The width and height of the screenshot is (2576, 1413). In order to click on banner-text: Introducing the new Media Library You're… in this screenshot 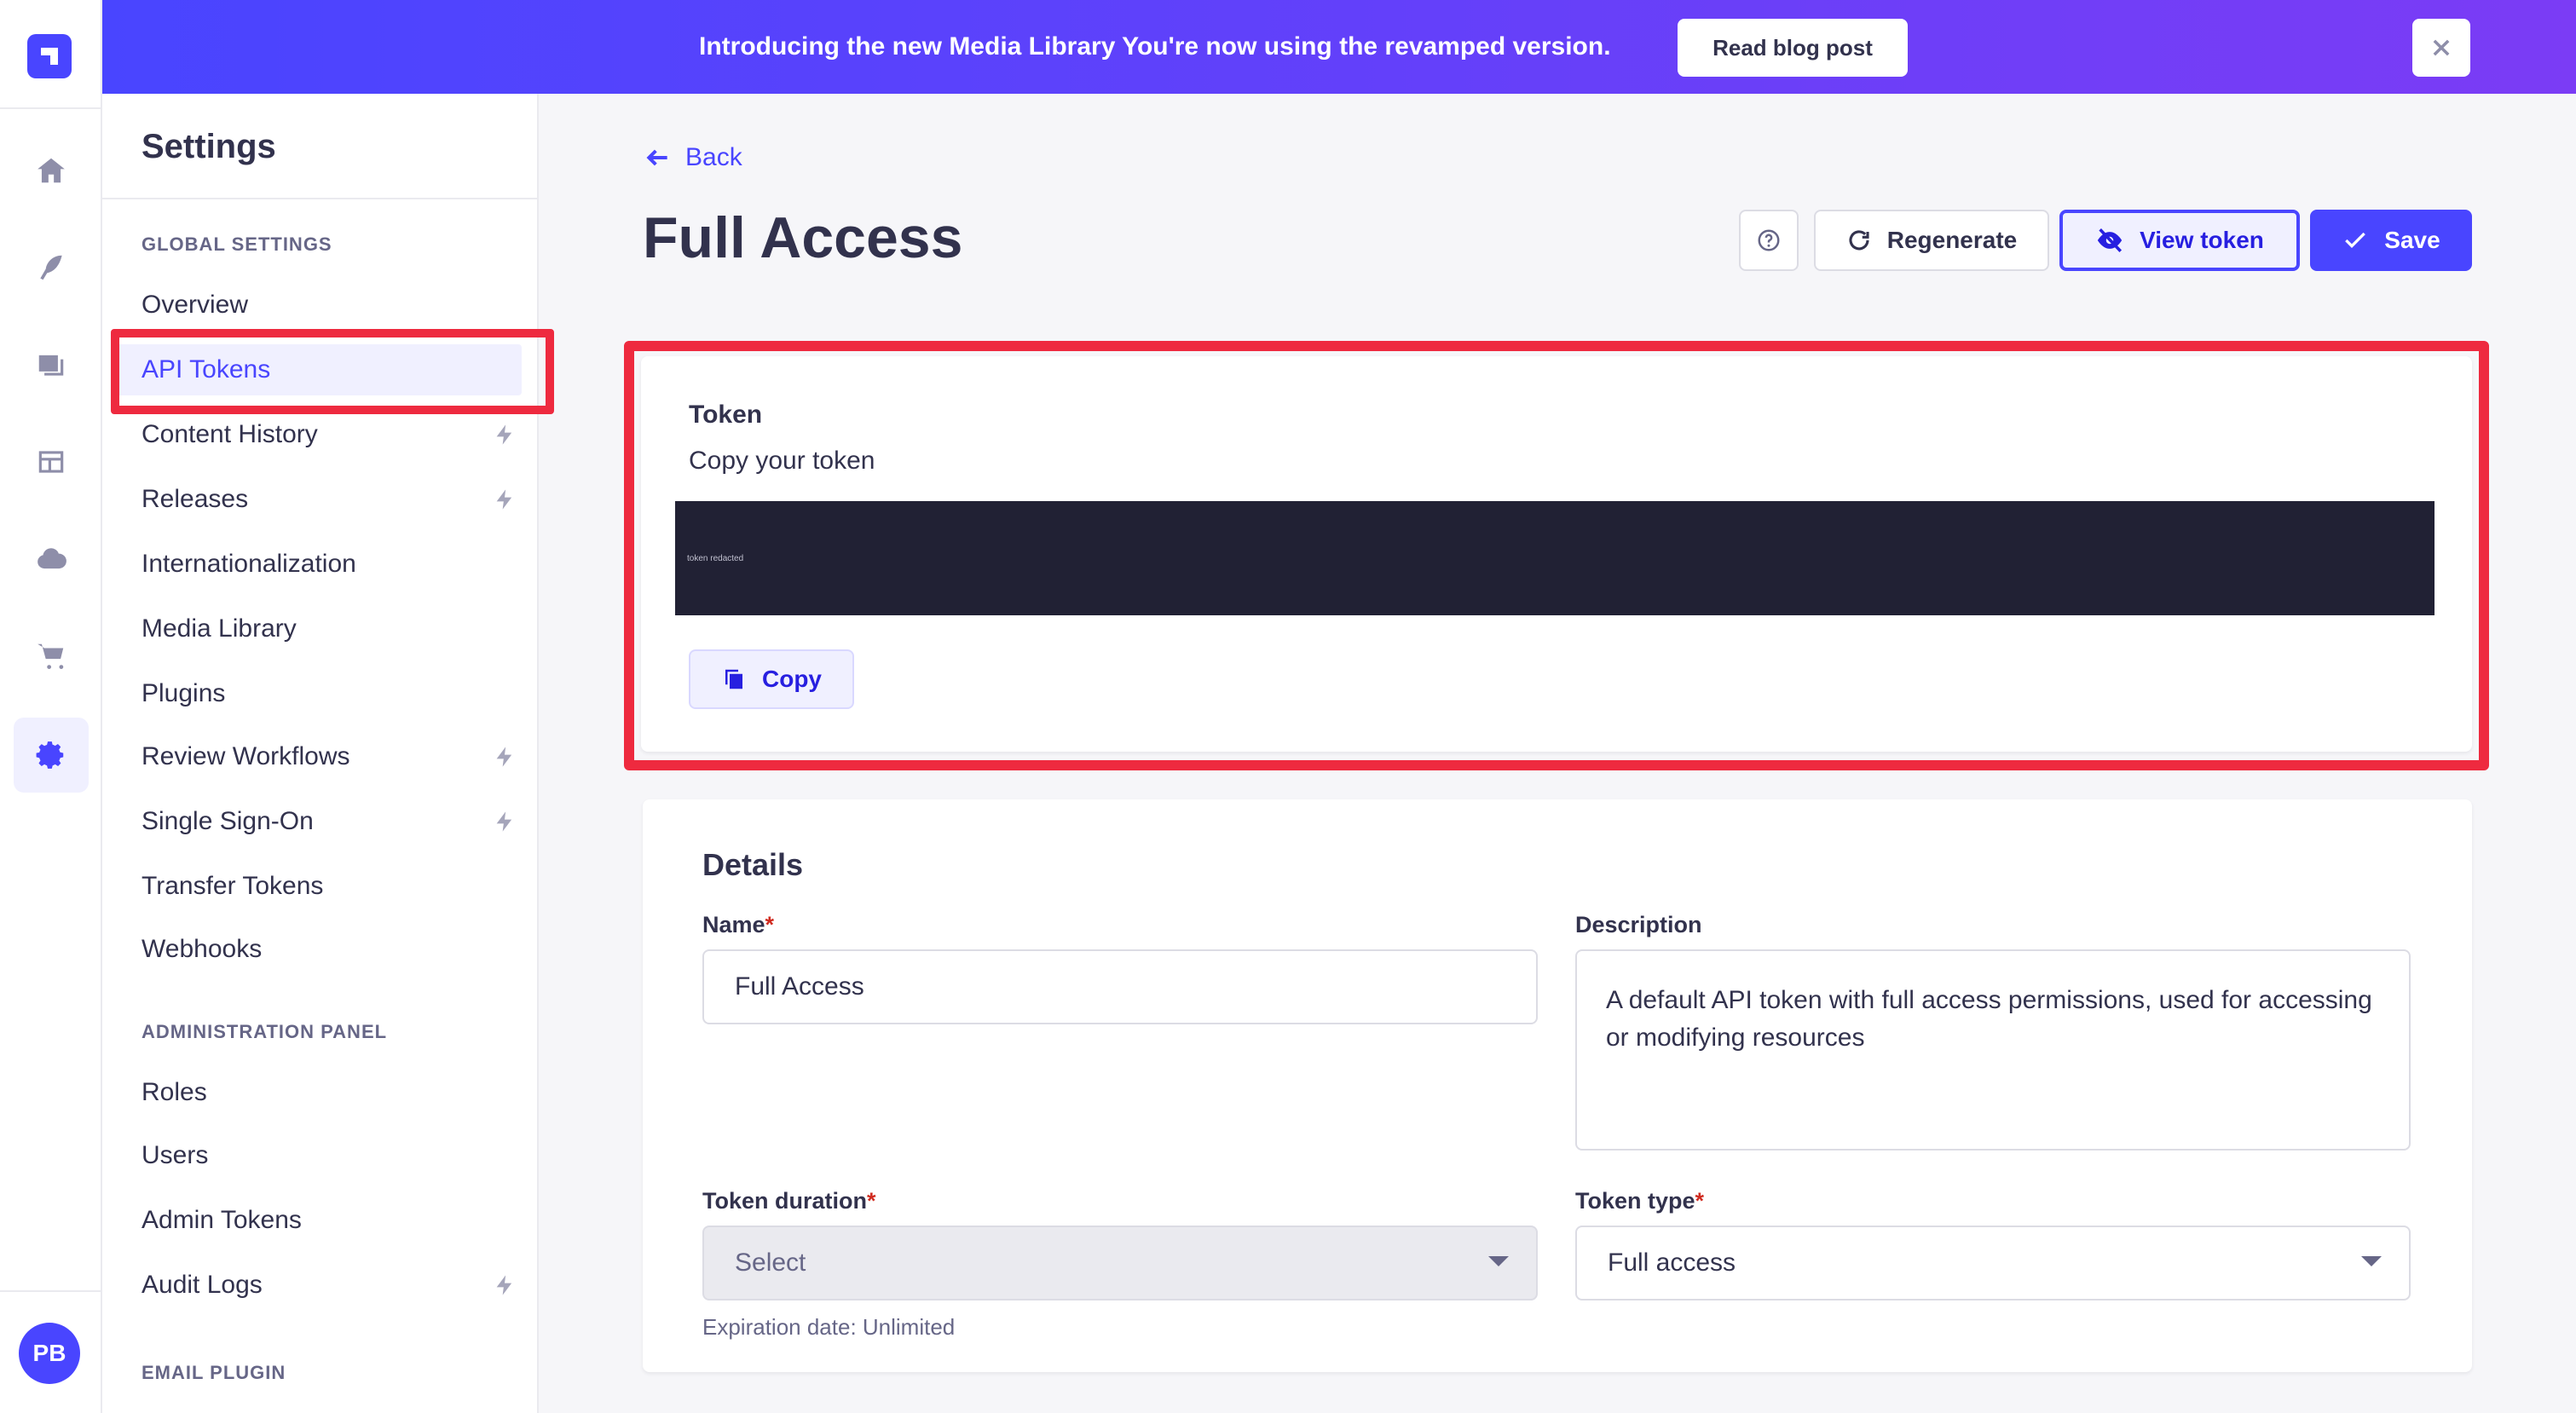, I will do `click(1155, 47)`.